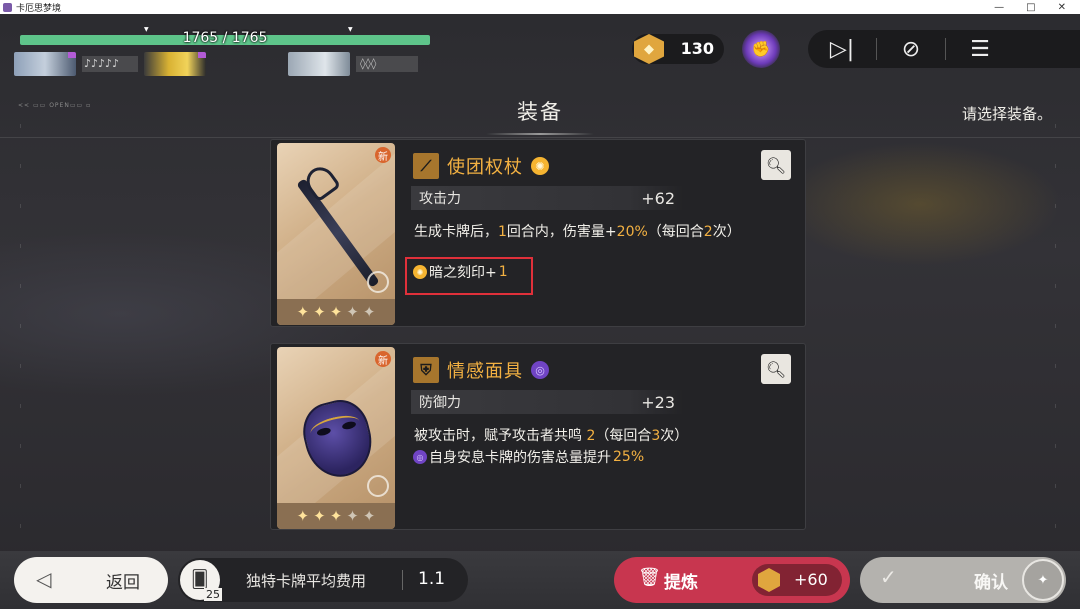 This screenshot has height=609, width=1080. Describe the element at coordinates (708, 232) in the screenshot. I see `desc-number: 2` at that location.